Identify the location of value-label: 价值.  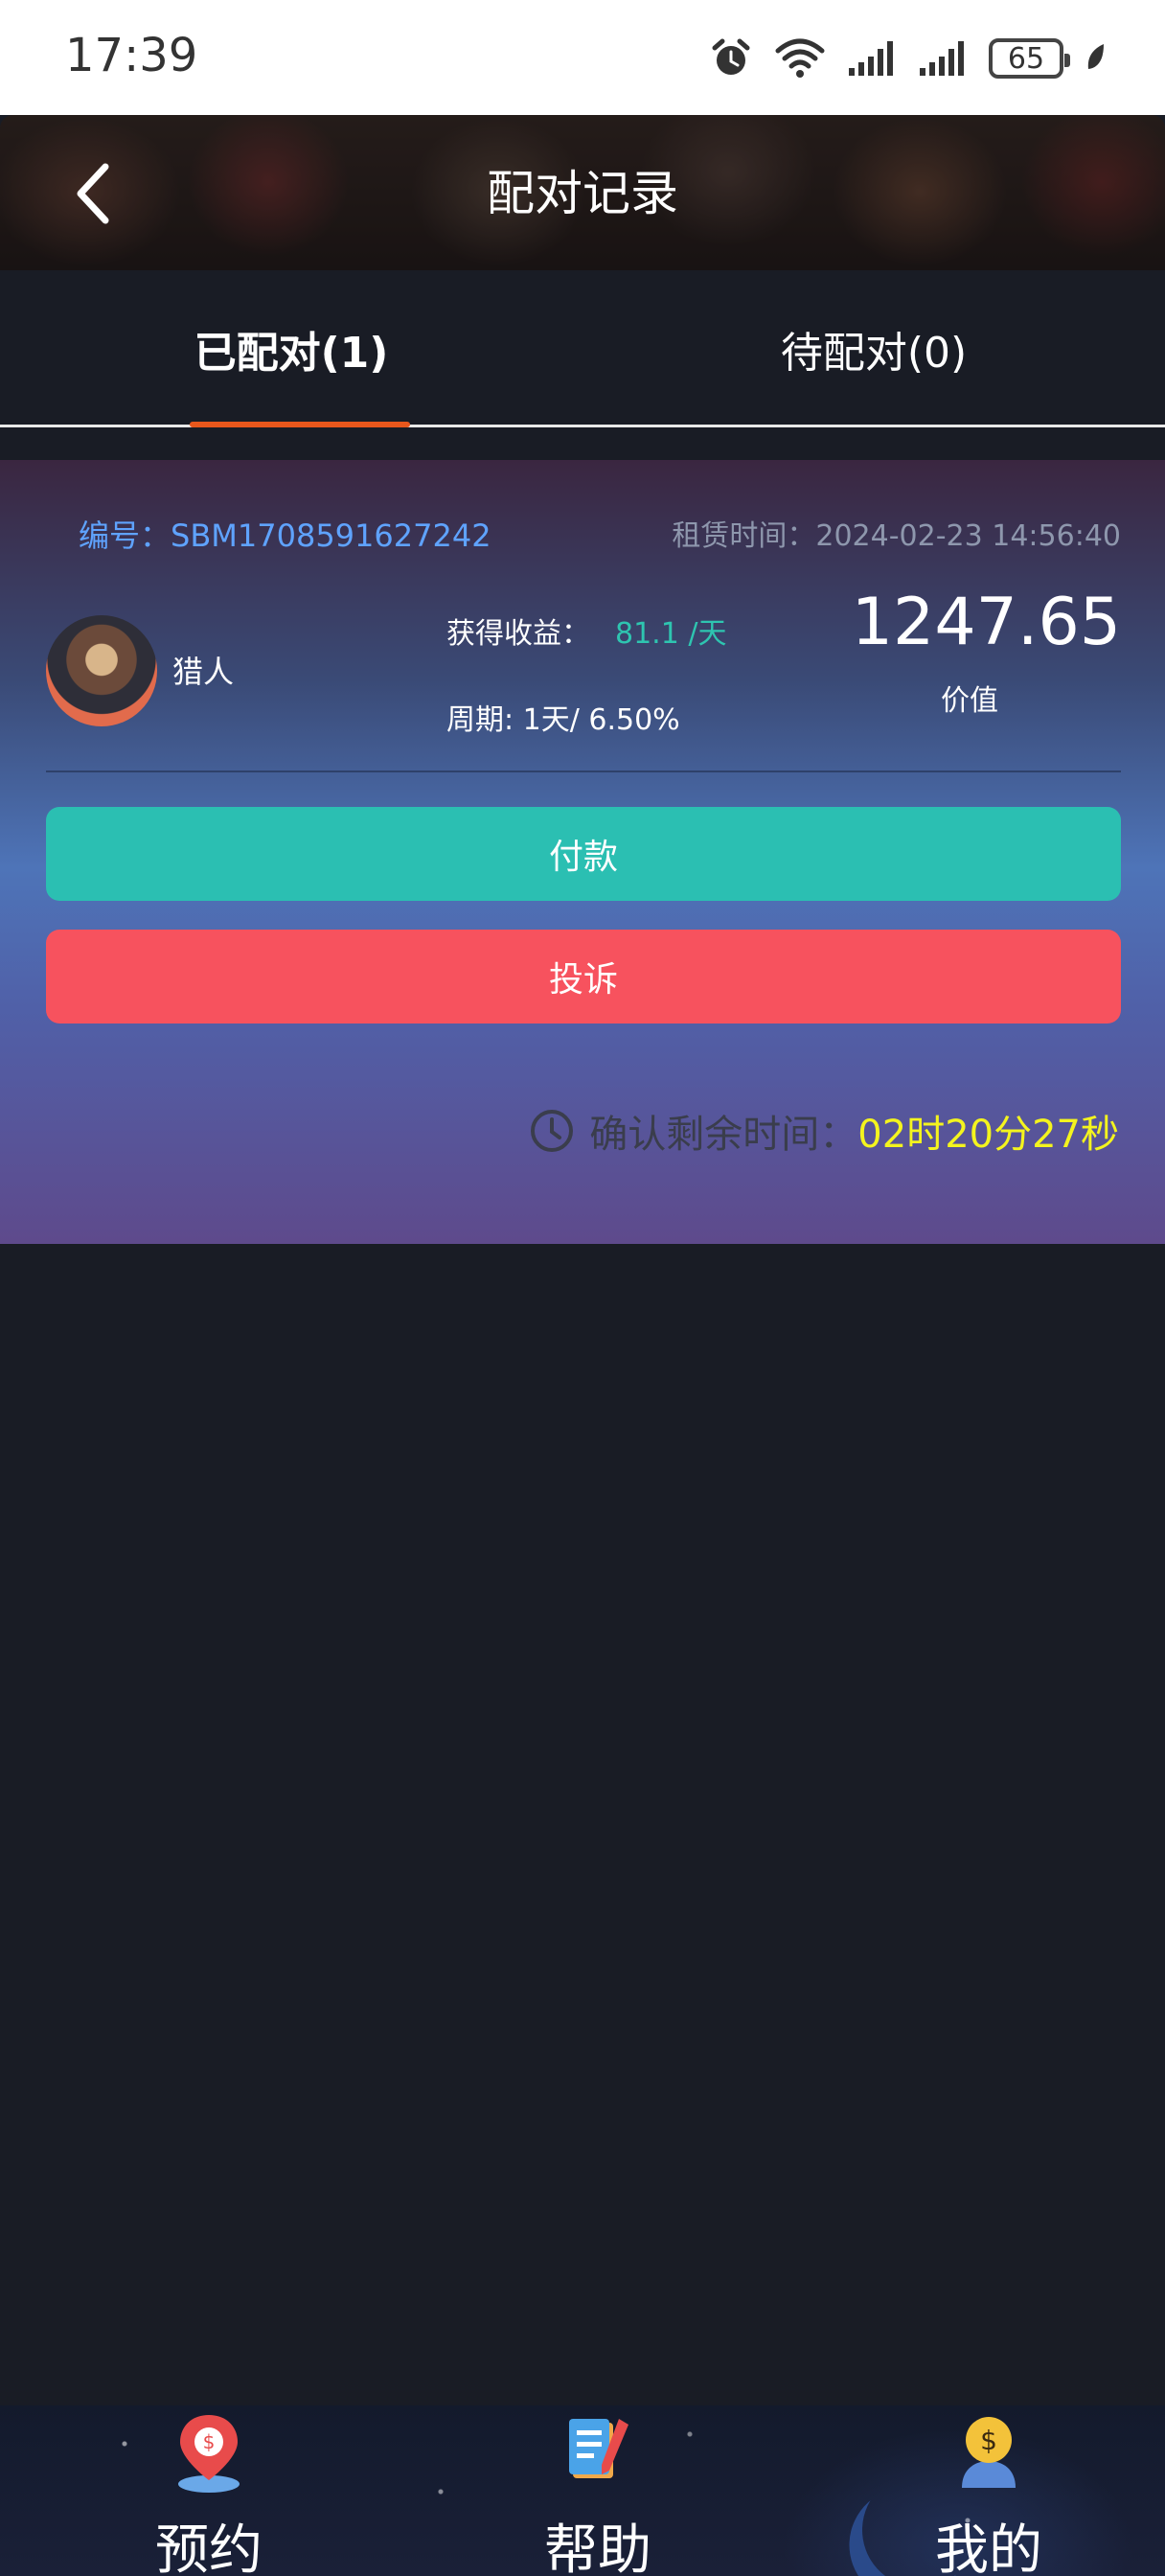
(969, 701).